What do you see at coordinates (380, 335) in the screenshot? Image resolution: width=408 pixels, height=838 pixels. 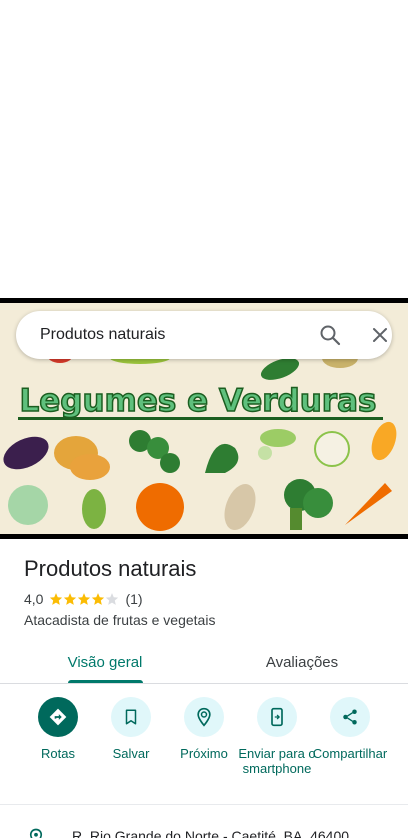 I see `close-icon` at bounding box center [380, 335].